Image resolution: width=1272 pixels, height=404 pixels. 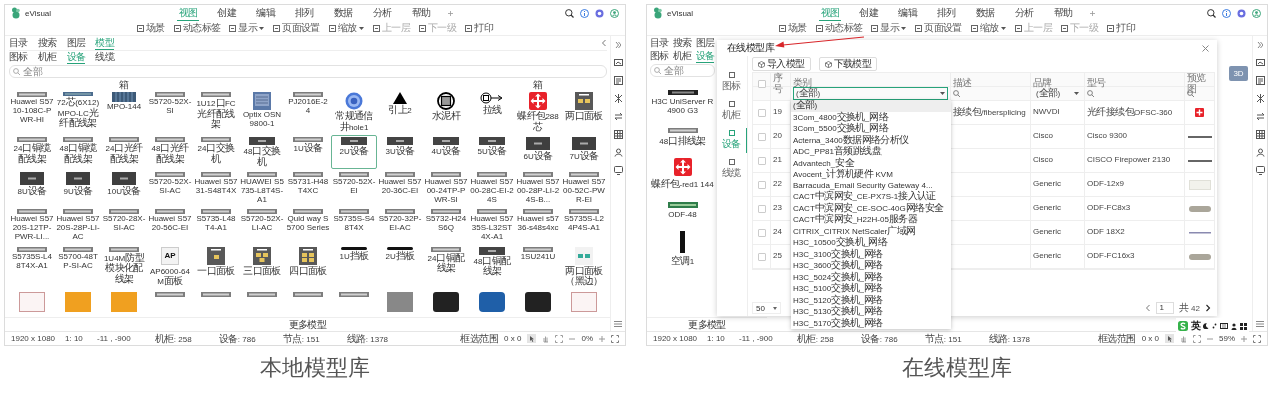 What do you see at coordinates (766, 308) in the screenshot?
I see `page-size-select: 50` at bounding box center [766, 308].